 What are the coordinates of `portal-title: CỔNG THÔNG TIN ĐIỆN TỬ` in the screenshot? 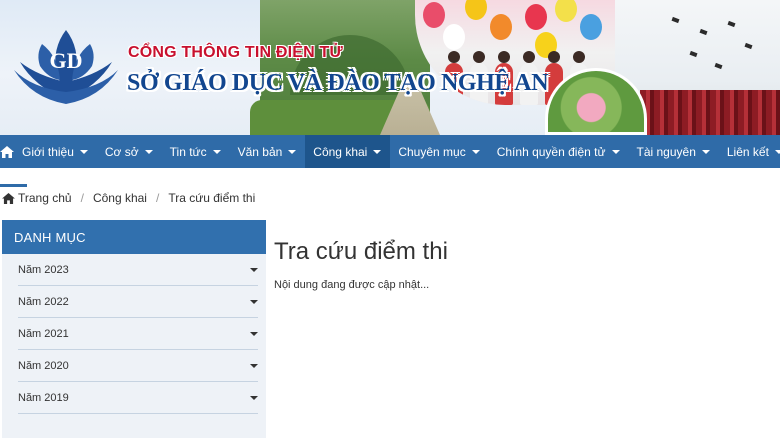 It's located at (236, 52).